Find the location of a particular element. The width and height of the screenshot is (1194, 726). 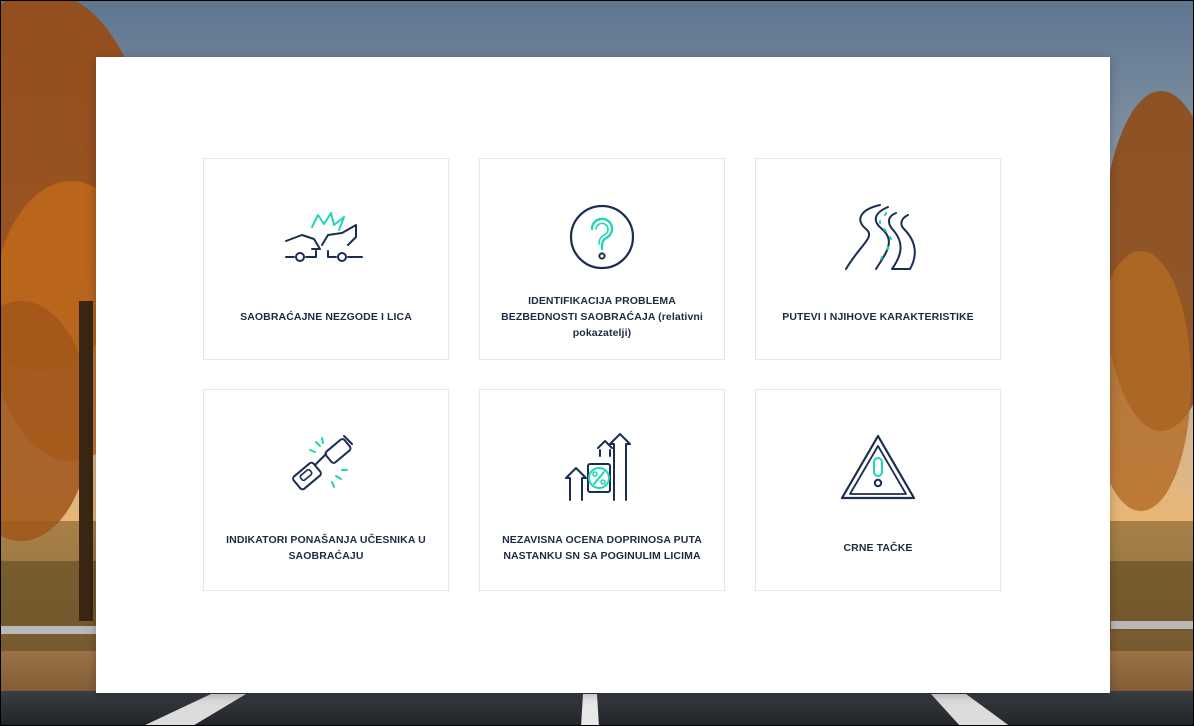

seatbelt-icon is located at coordinates (326, 468).